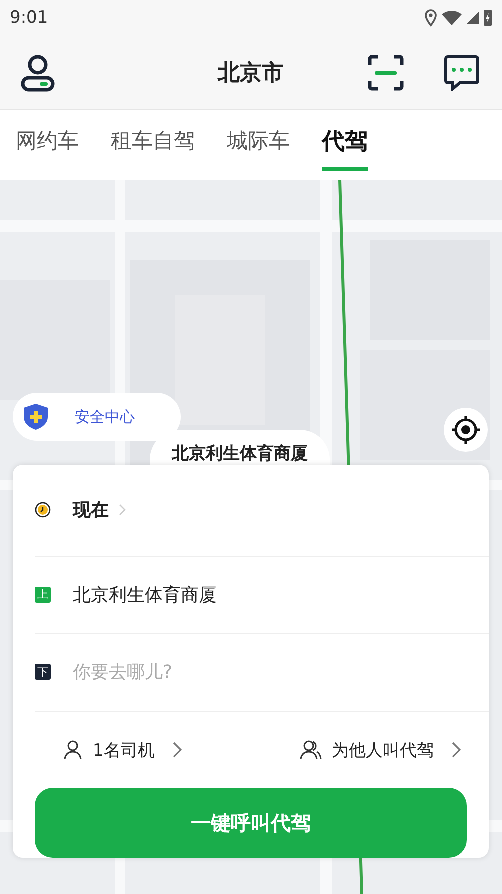  I want to click on wifi-icon, so click(452, 18).